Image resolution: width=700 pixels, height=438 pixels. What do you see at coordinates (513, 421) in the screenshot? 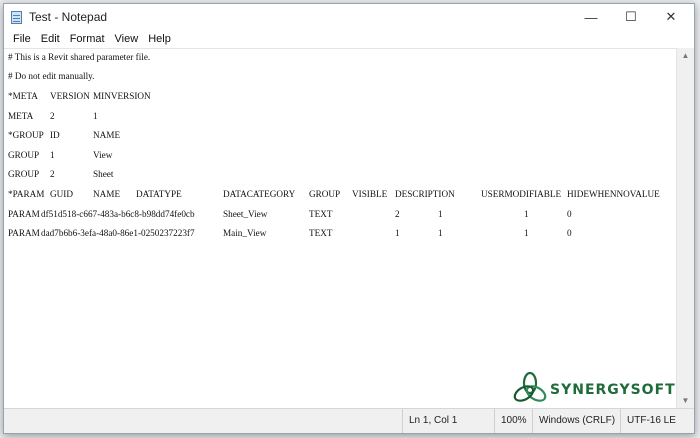
I see `zoom-level: 100%` at bounding box center [513, 421].